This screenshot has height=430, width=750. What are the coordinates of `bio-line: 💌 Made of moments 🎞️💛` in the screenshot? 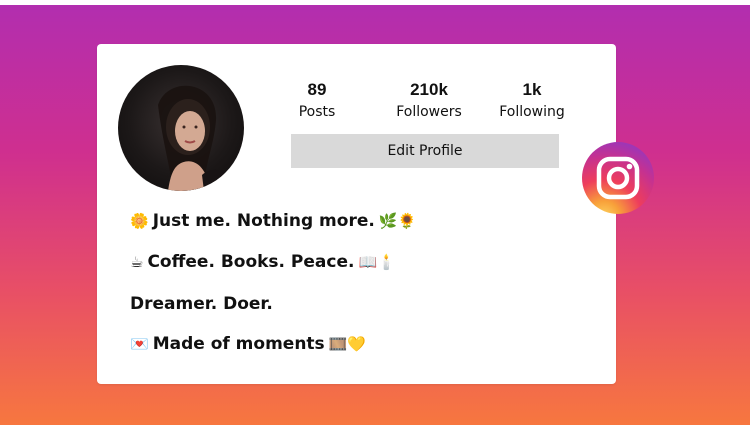 It's located at (248, 344).